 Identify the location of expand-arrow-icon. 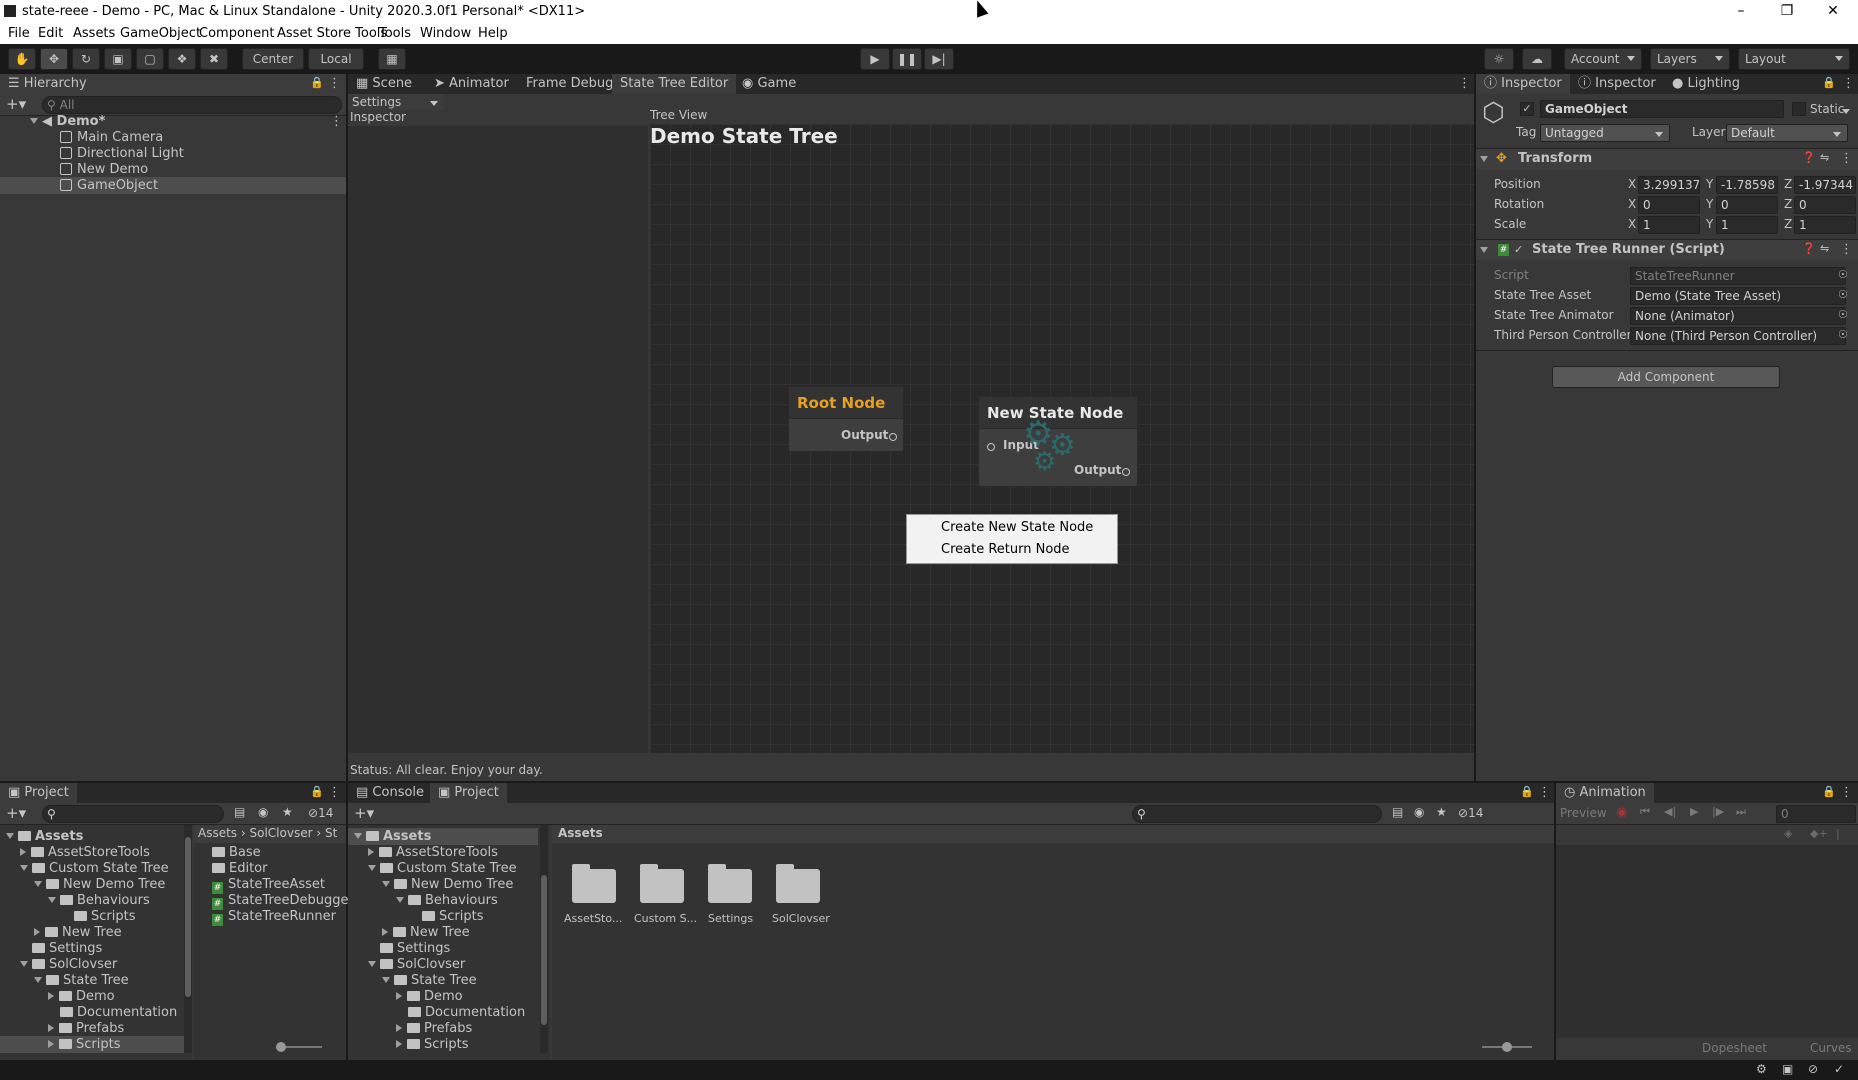
(34, 121).